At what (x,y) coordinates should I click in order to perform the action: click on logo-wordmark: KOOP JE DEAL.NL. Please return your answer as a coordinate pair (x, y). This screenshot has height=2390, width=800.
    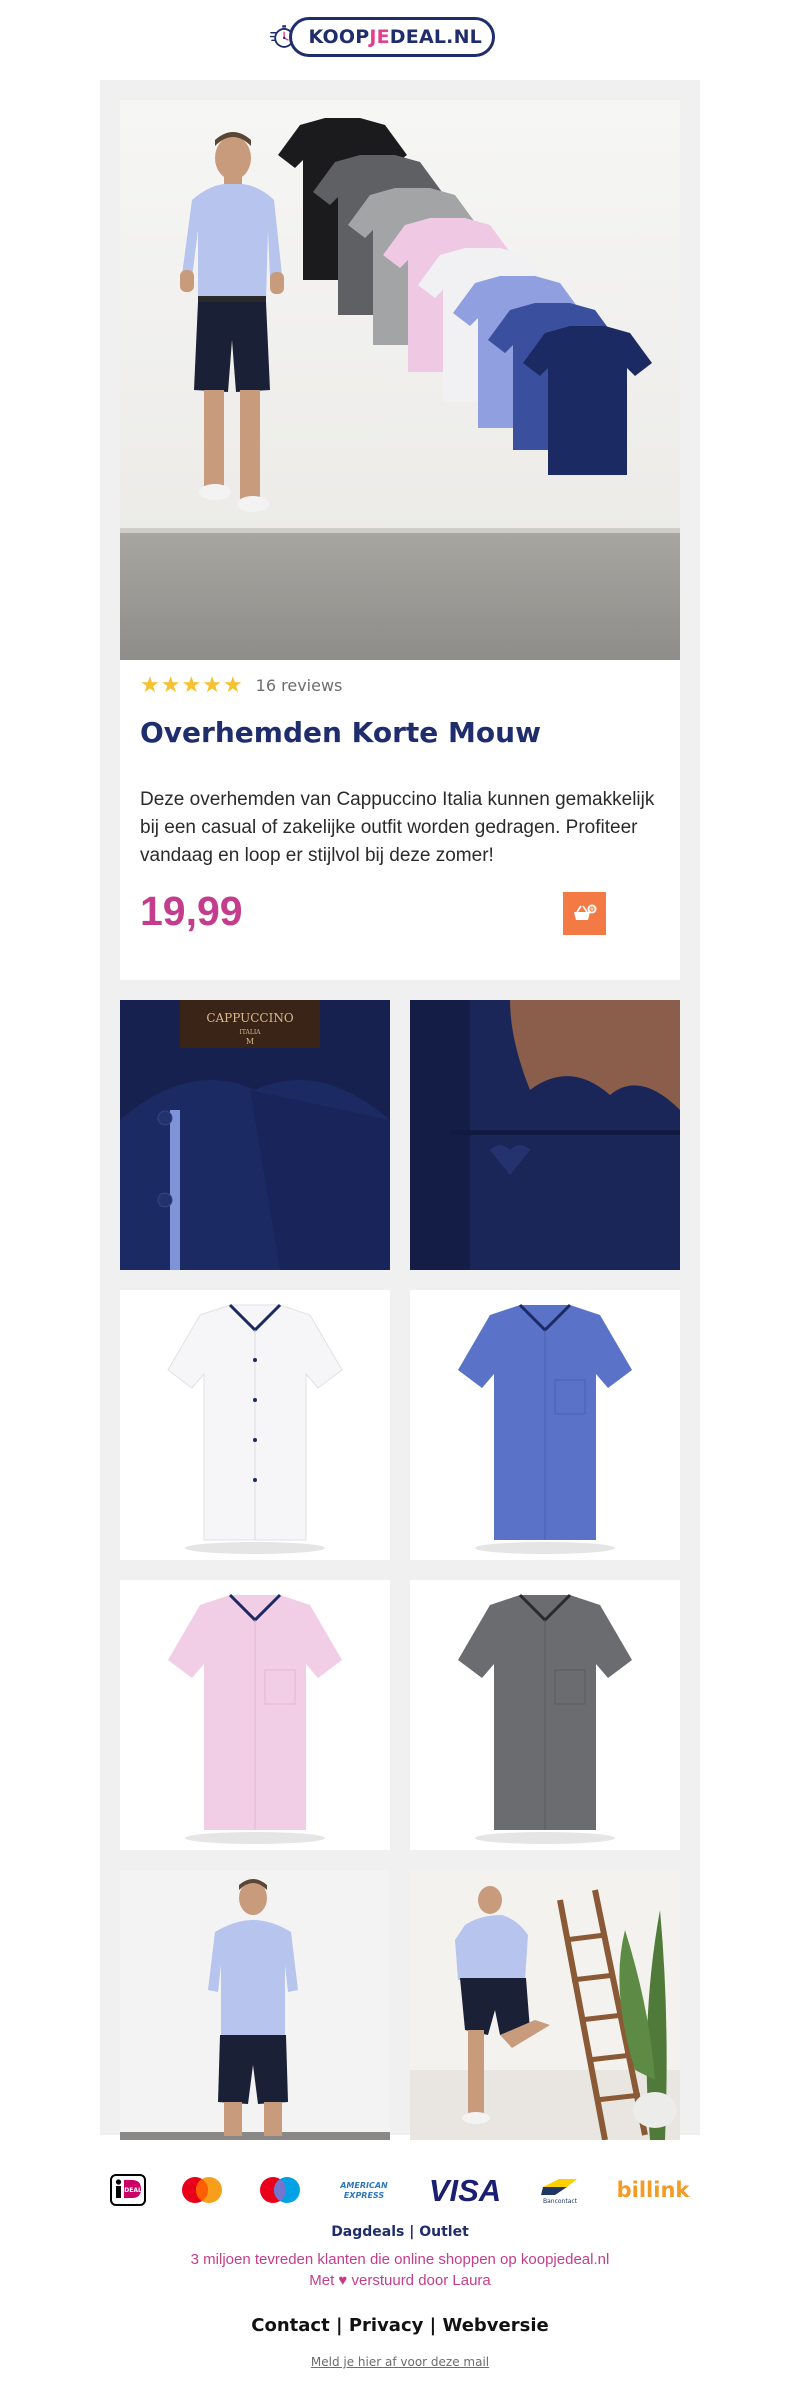
    Looking at the image, I should click on (392, 37).